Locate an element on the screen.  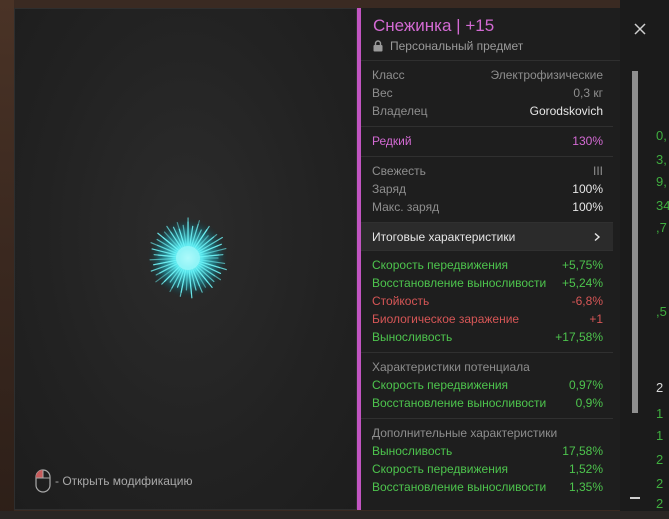
bg-snippet: 0, is located at coordinates (661, 135).